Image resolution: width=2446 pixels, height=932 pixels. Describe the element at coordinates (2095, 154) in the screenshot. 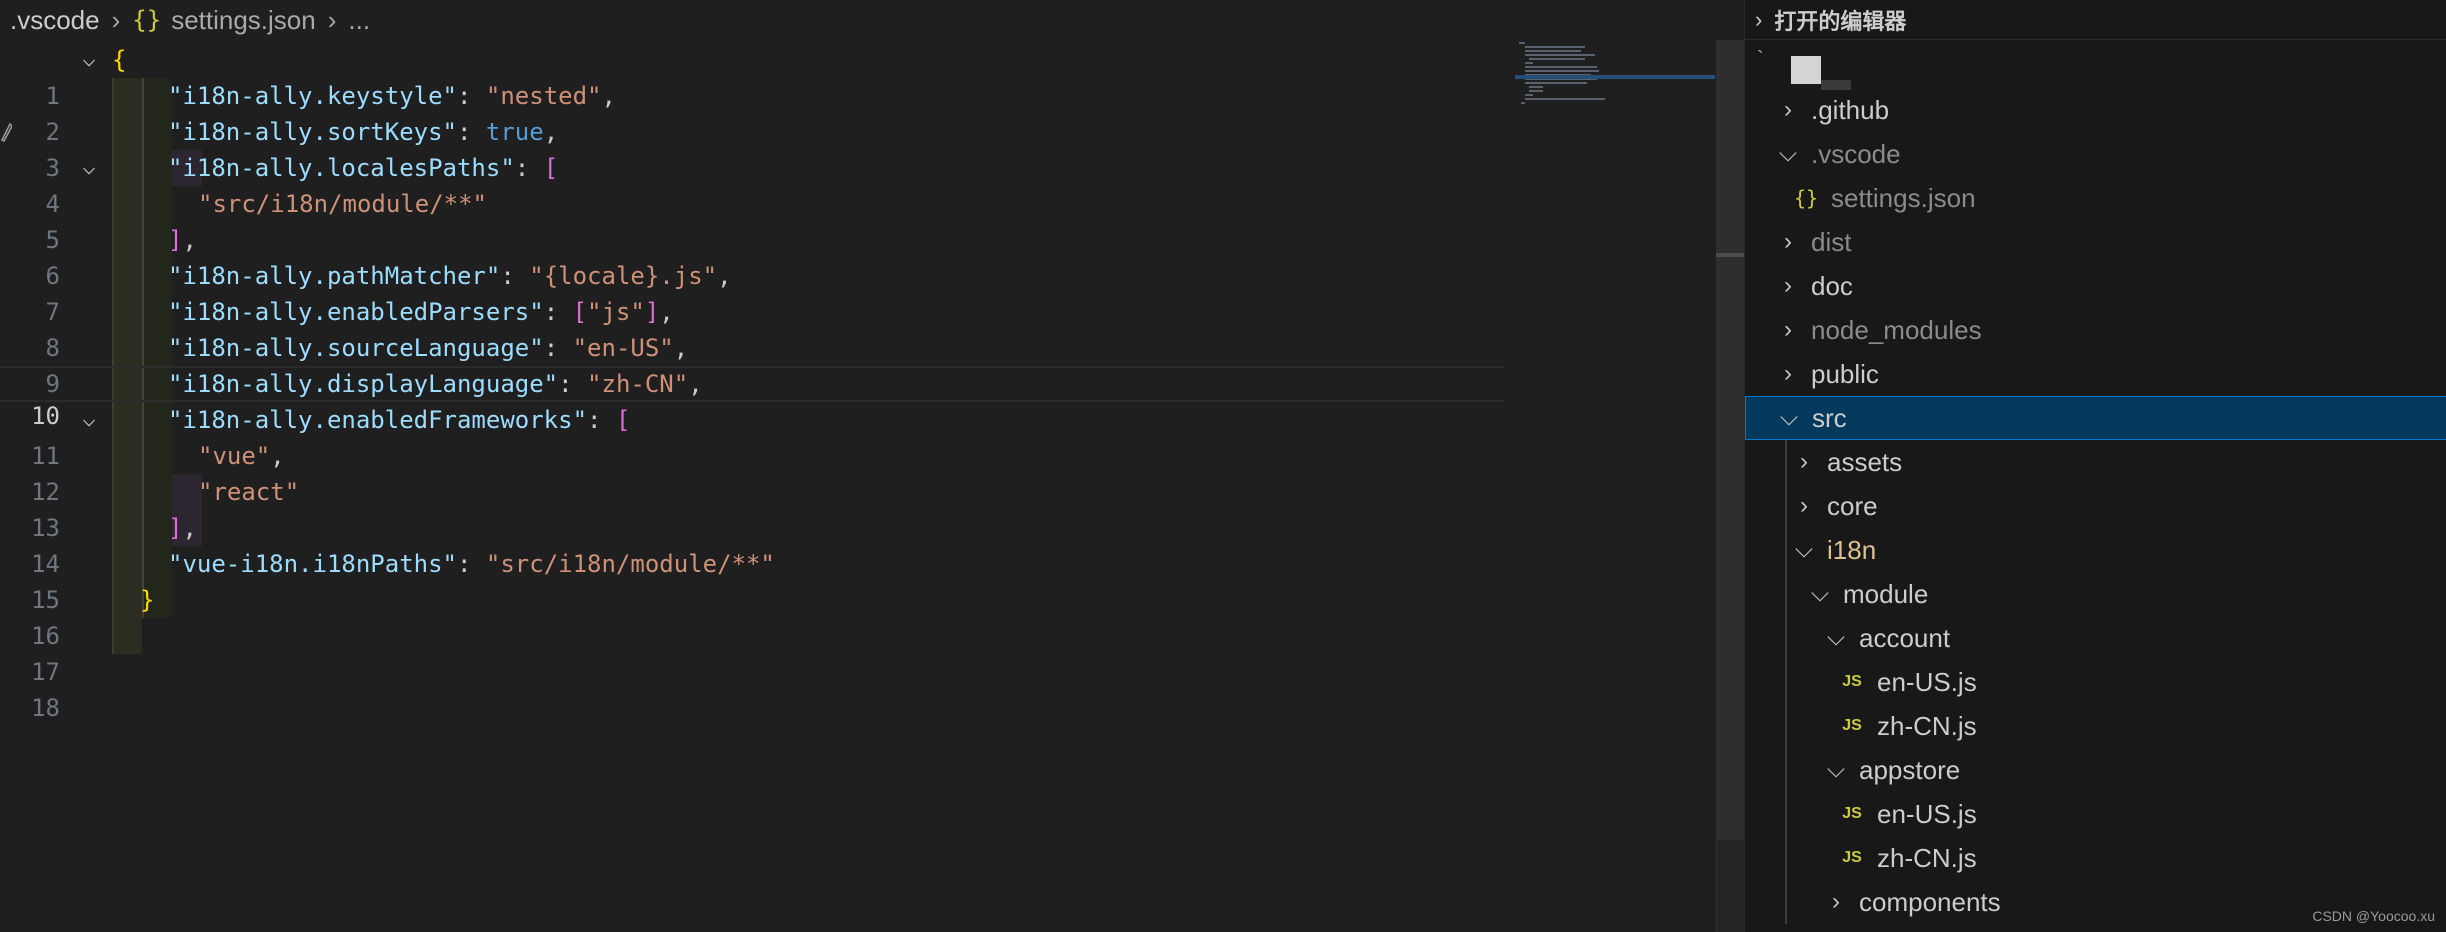

I see `tree-folder-row: ⌵ .vscode` at that location.